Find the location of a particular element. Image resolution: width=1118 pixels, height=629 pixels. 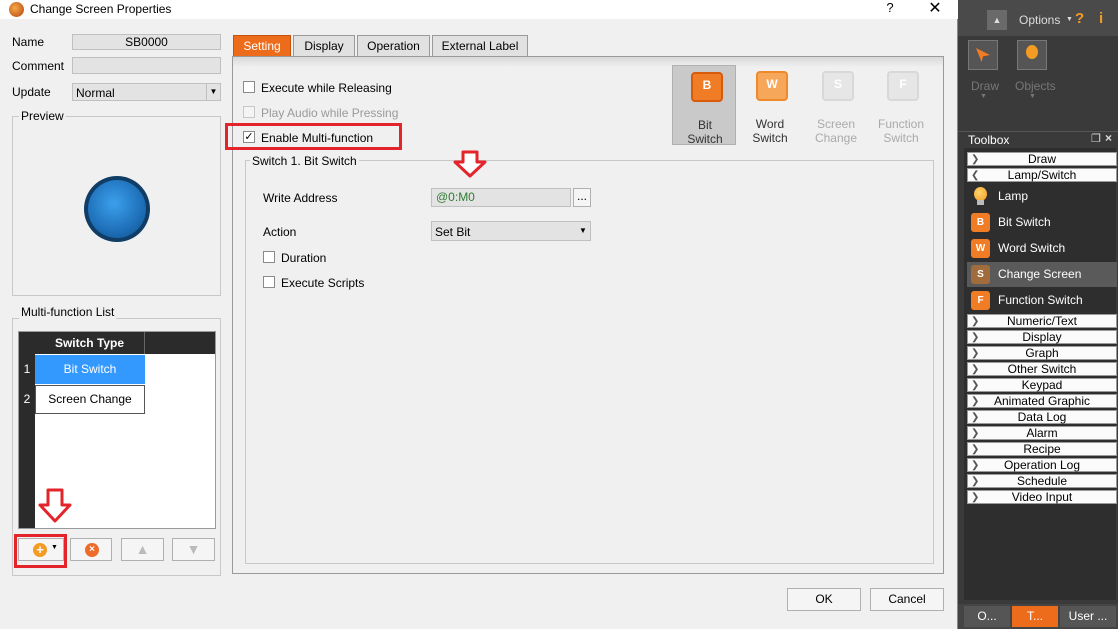

toolbox-section: ❯ Operation Log is located at coordinates (1042, 465).